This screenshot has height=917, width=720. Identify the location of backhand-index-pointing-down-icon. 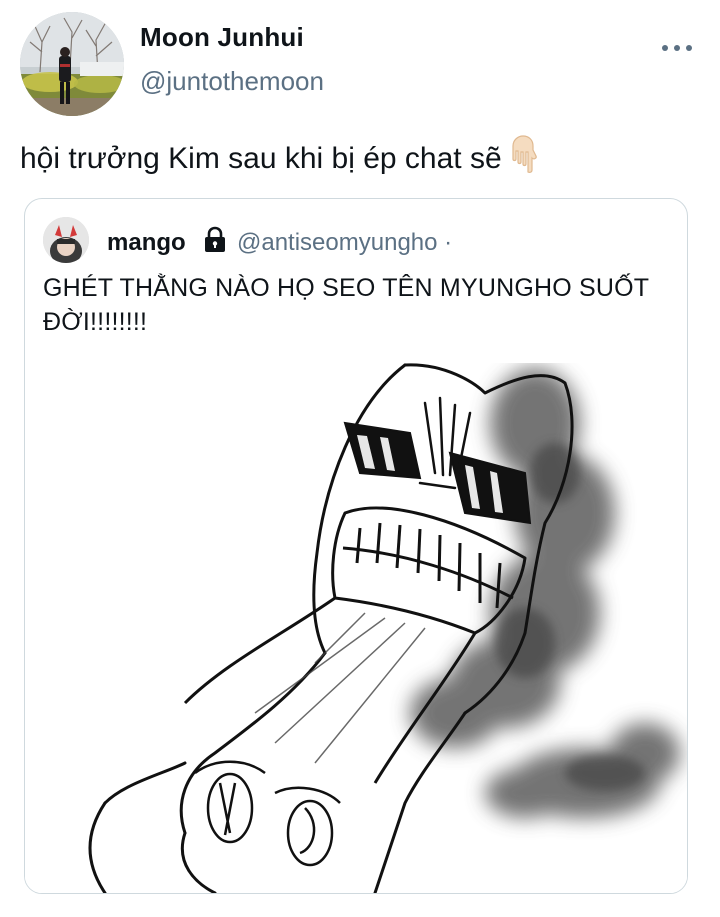
(524, 158).